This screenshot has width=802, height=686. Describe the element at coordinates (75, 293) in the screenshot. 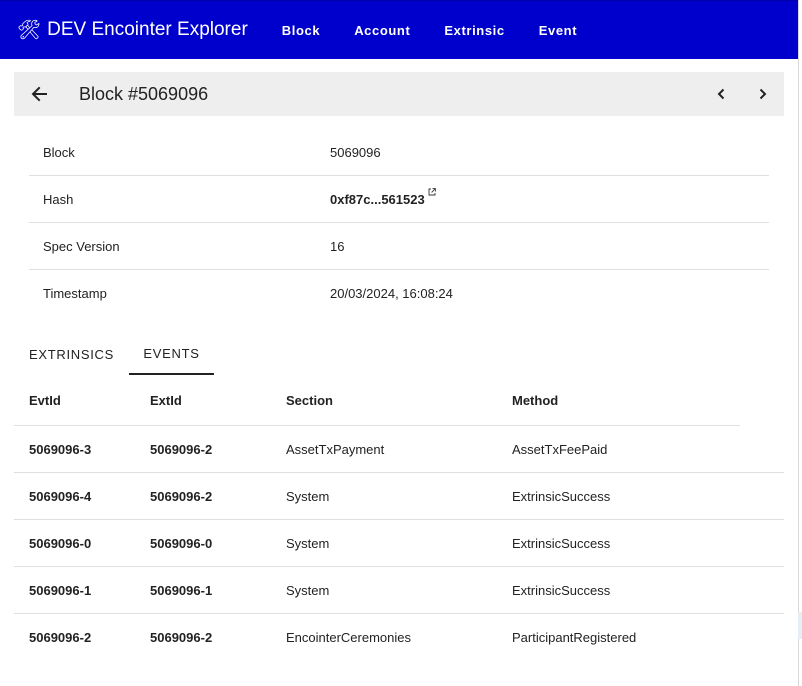

I see `detail-label: Timestamp` at that location.